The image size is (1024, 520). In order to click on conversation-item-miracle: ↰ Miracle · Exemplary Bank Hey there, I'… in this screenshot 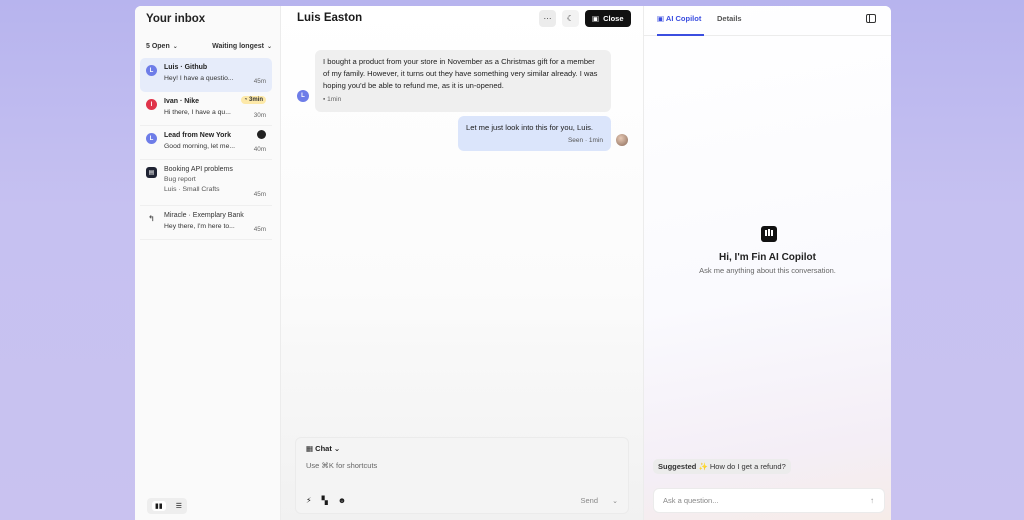, I will do `click(206, 223)`.